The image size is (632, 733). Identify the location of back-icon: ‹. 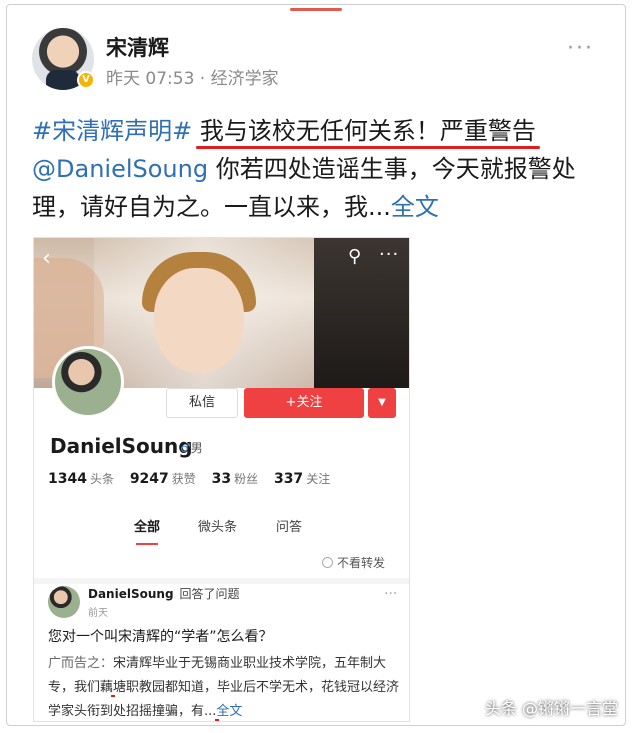
(46, 258).